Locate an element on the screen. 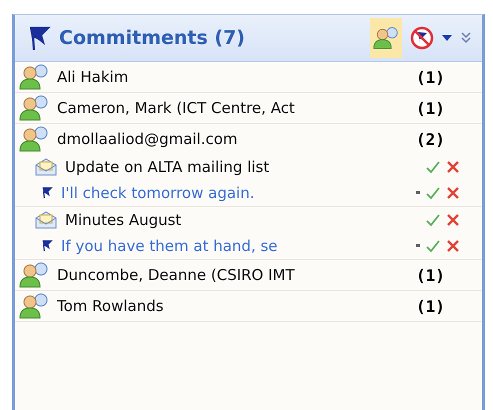  commitment-note: If you have them at hand, se is located at coordinates (234, 246).